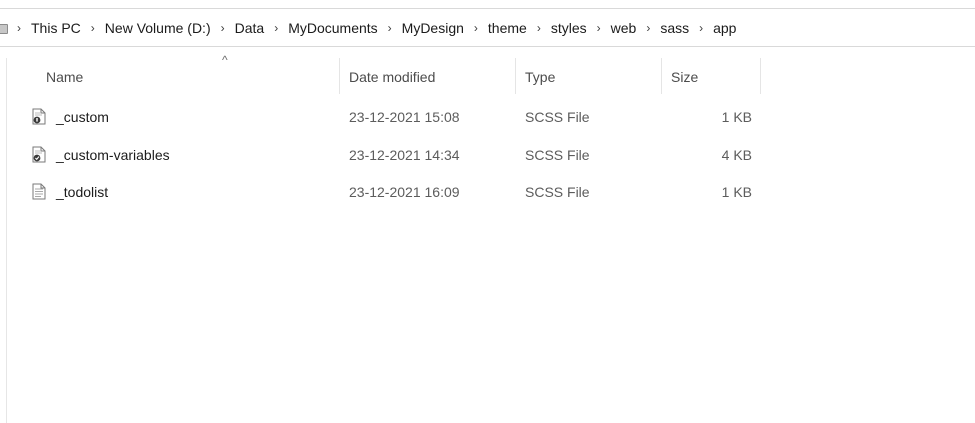 The height and width of the screenshot is (423, 975). What do you see at coordinates (250, 28) in the screenshot?
I see `breadcrumb-data: Data` at bounding box center [250, 28].